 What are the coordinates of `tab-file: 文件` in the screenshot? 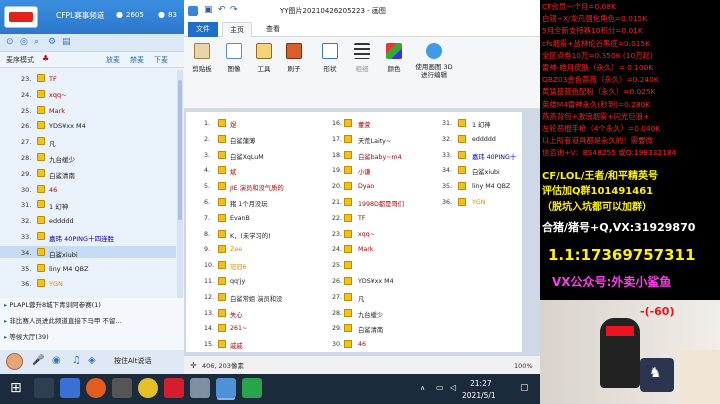 It's located at (203, 29).